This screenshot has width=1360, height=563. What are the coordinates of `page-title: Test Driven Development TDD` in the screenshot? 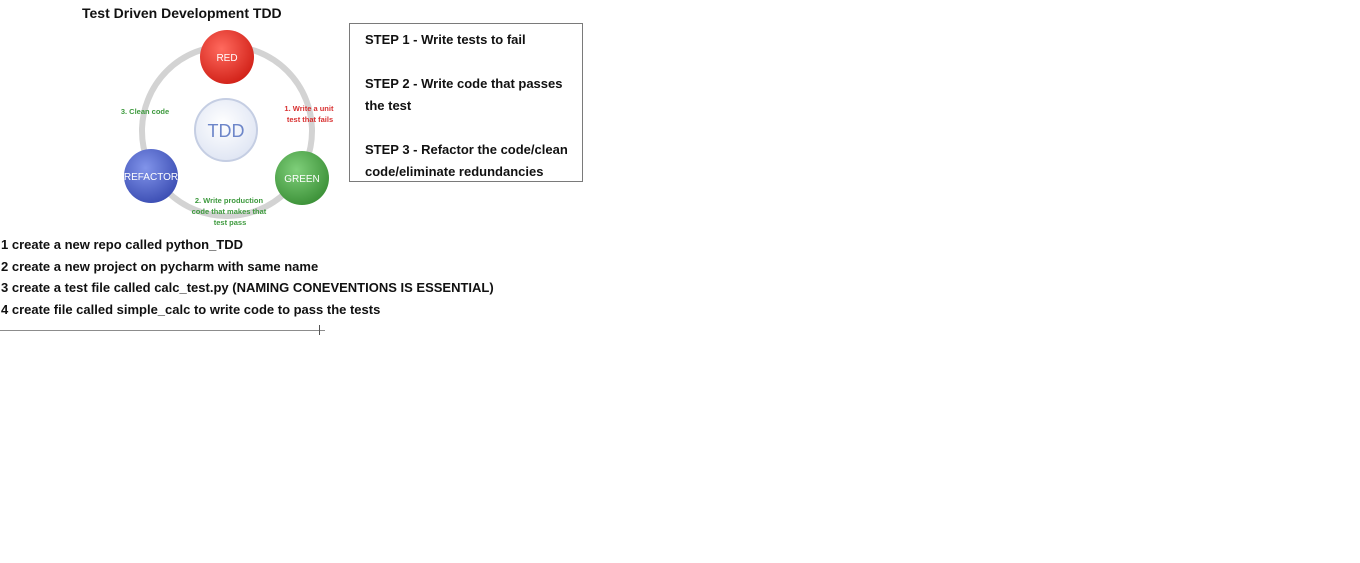 It's located at (182, 13).